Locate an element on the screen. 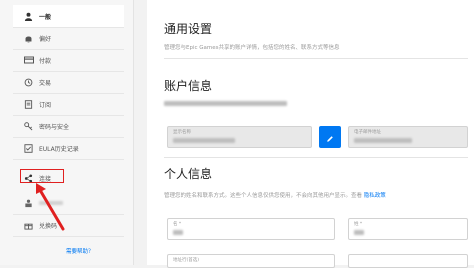 The height and width of the screenshot is (268, 474). annotation-arrow is located at coordinates (50, 207).